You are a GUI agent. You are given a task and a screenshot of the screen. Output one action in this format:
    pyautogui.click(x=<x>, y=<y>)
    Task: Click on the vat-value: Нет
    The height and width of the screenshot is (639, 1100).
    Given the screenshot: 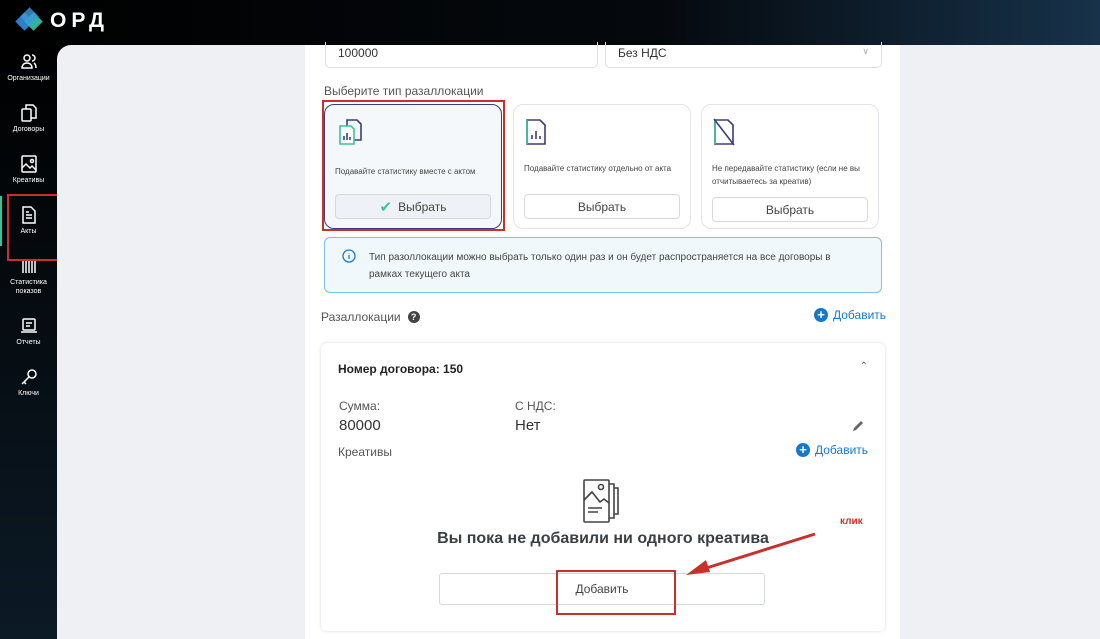 What is the action you would take?
    pyautogui.click(x=528, y=425)
    